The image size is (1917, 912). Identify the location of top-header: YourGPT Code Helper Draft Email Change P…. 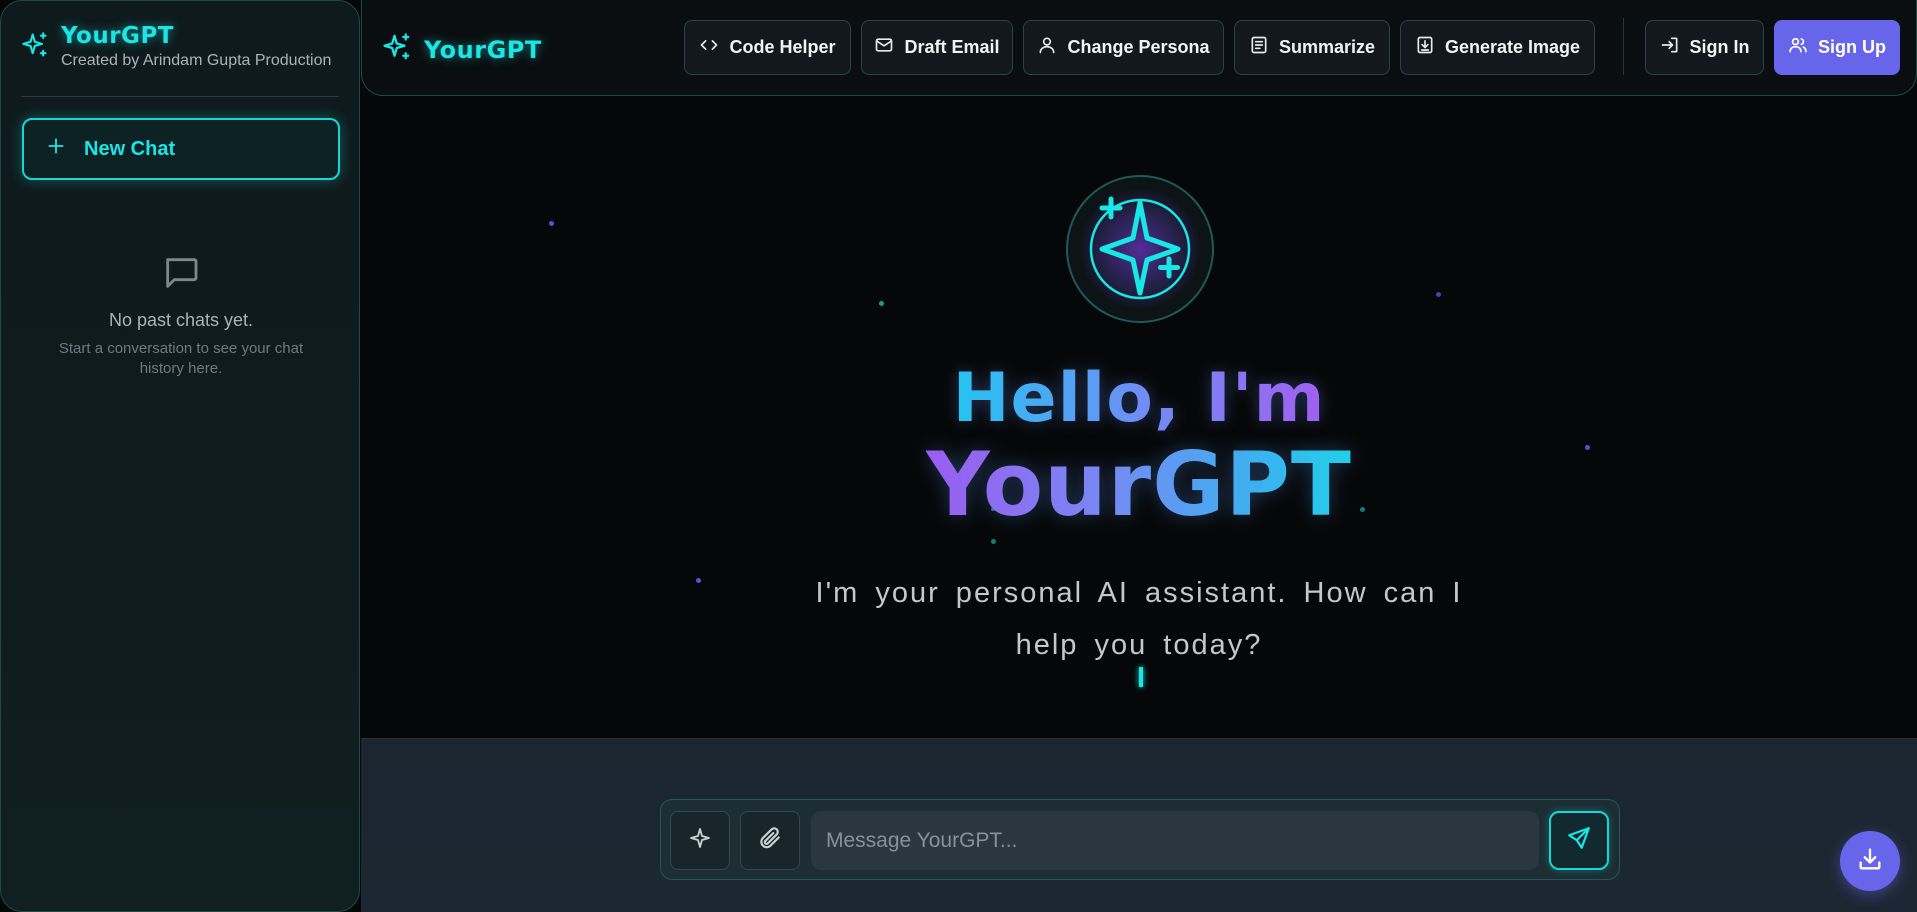
(1139, 48).